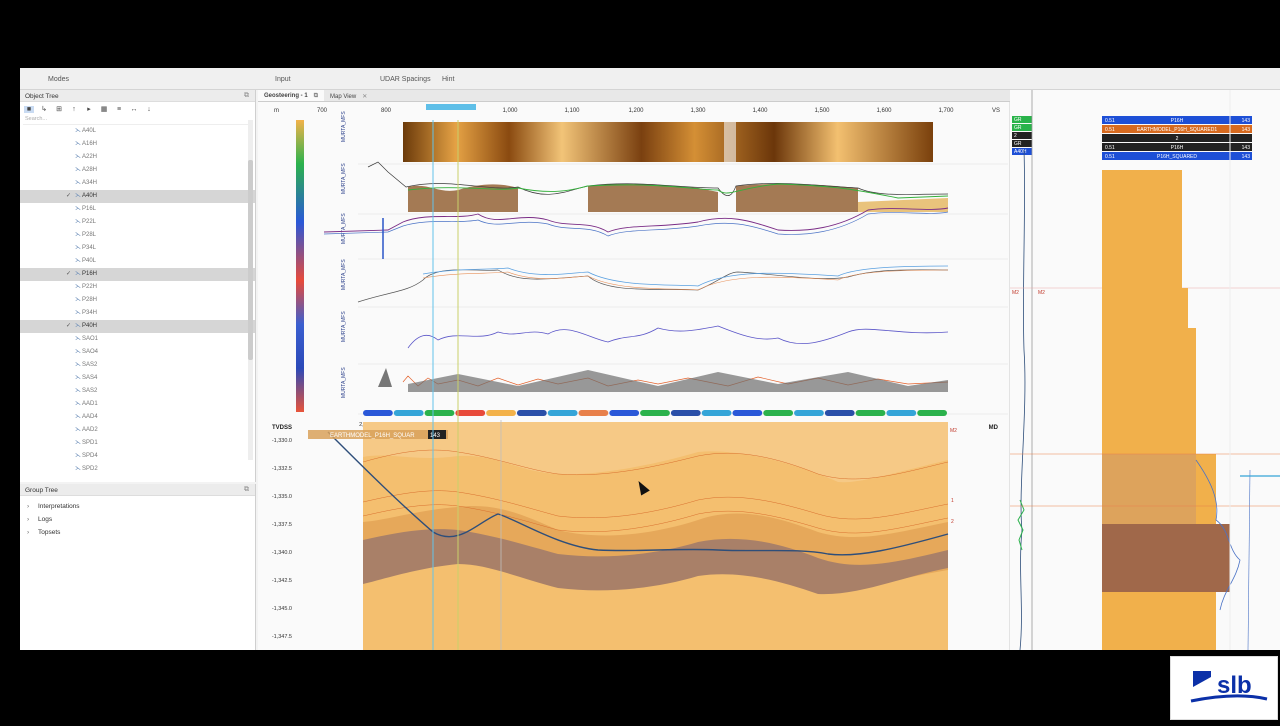  I want to click on tree-item: ⋋ P40L, so click(137, 261).